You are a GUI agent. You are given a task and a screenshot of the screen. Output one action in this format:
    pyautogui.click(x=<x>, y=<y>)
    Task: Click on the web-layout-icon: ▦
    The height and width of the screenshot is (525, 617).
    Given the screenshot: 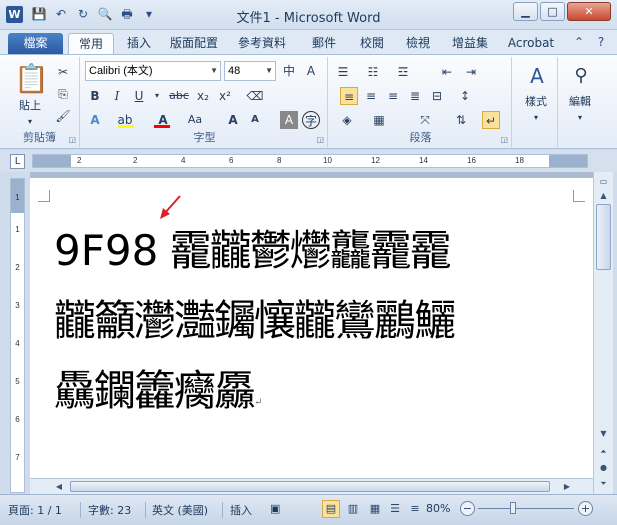 What is the action you would take?
    pyautogui.click(x=375, y=509)
    